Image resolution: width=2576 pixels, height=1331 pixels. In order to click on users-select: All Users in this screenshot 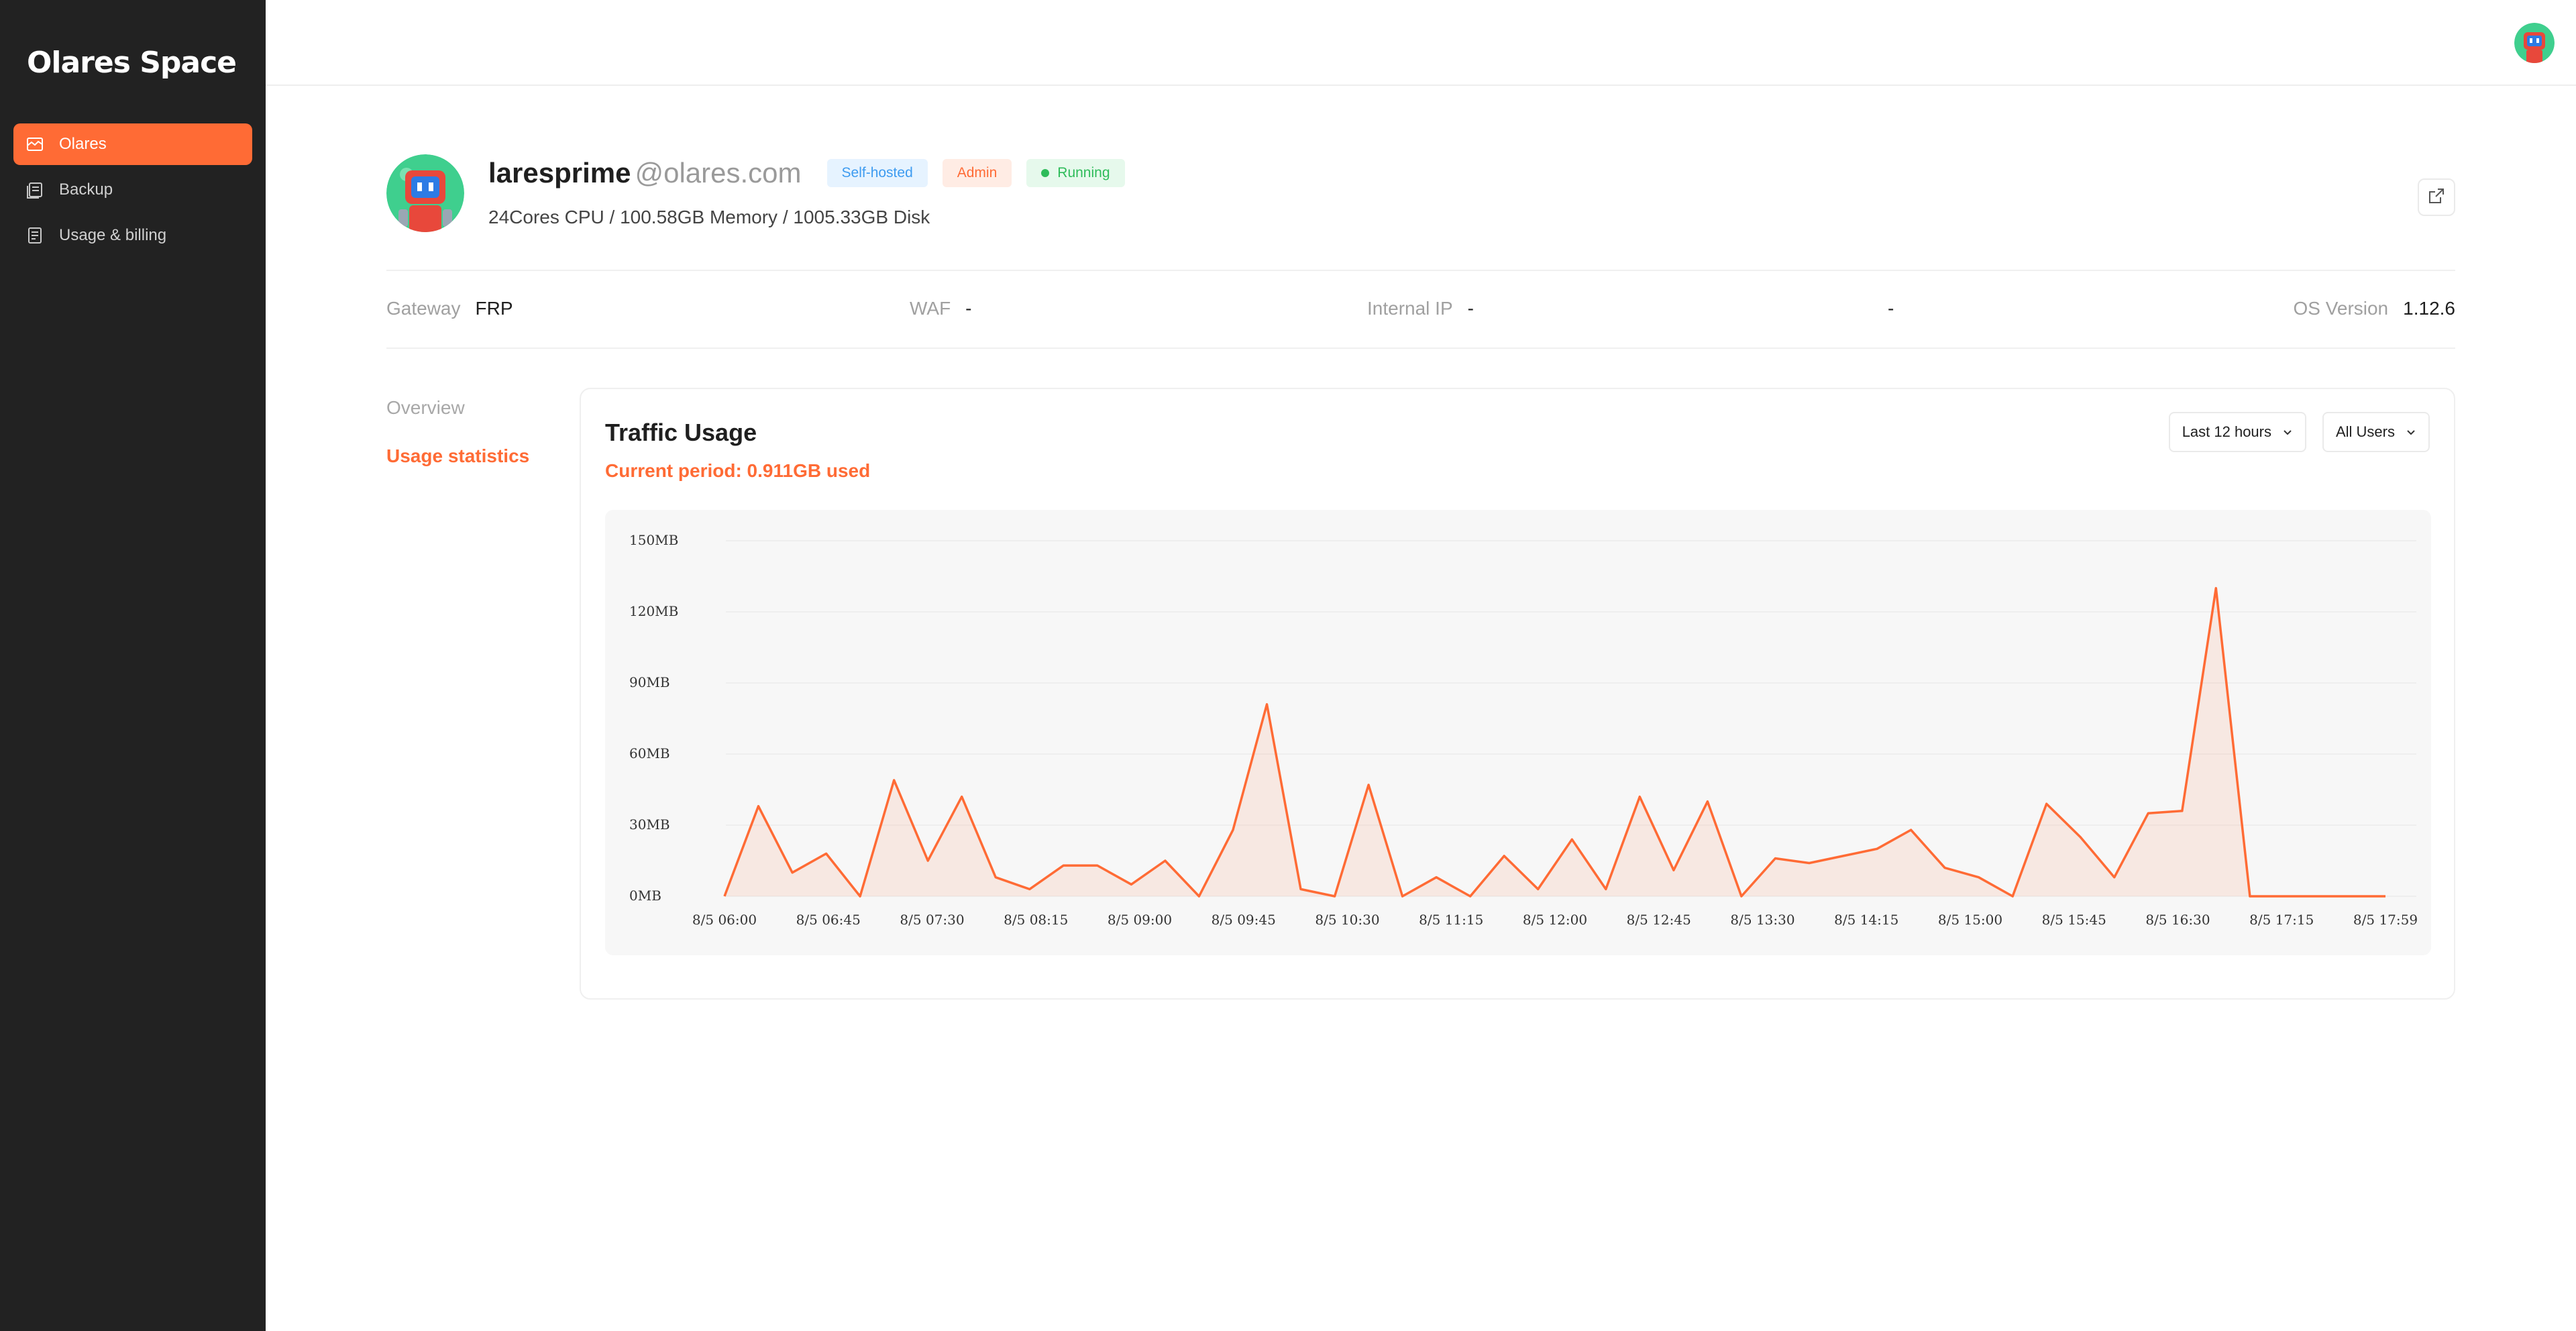, I will do `click(2376, 432)`.